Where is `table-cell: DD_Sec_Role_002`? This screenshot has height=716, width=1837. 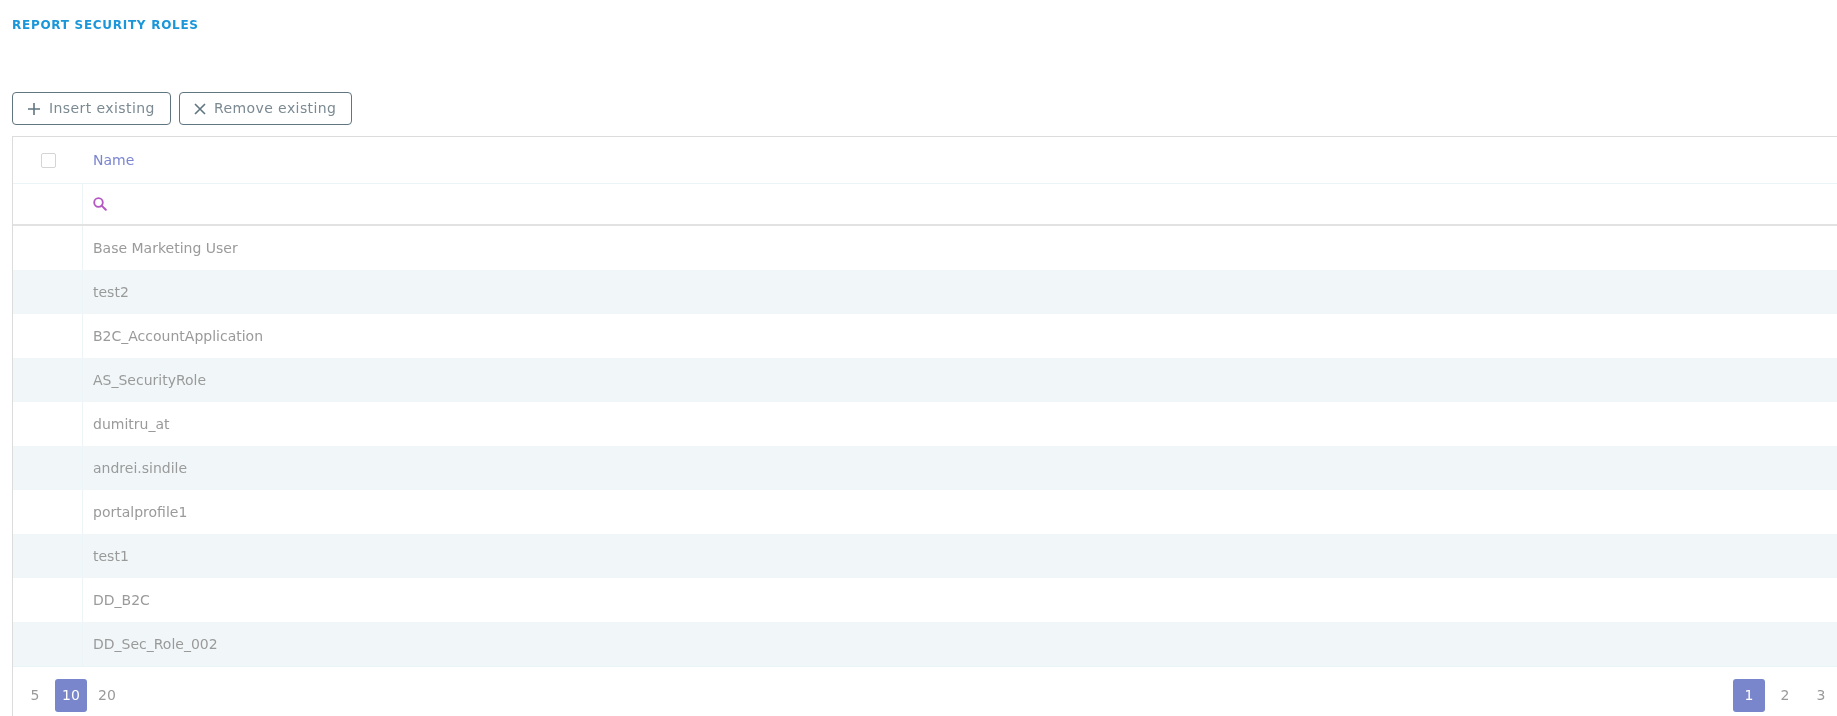
table-cell: DD_Sec_Role_002 is located at coordinates (155, 643).